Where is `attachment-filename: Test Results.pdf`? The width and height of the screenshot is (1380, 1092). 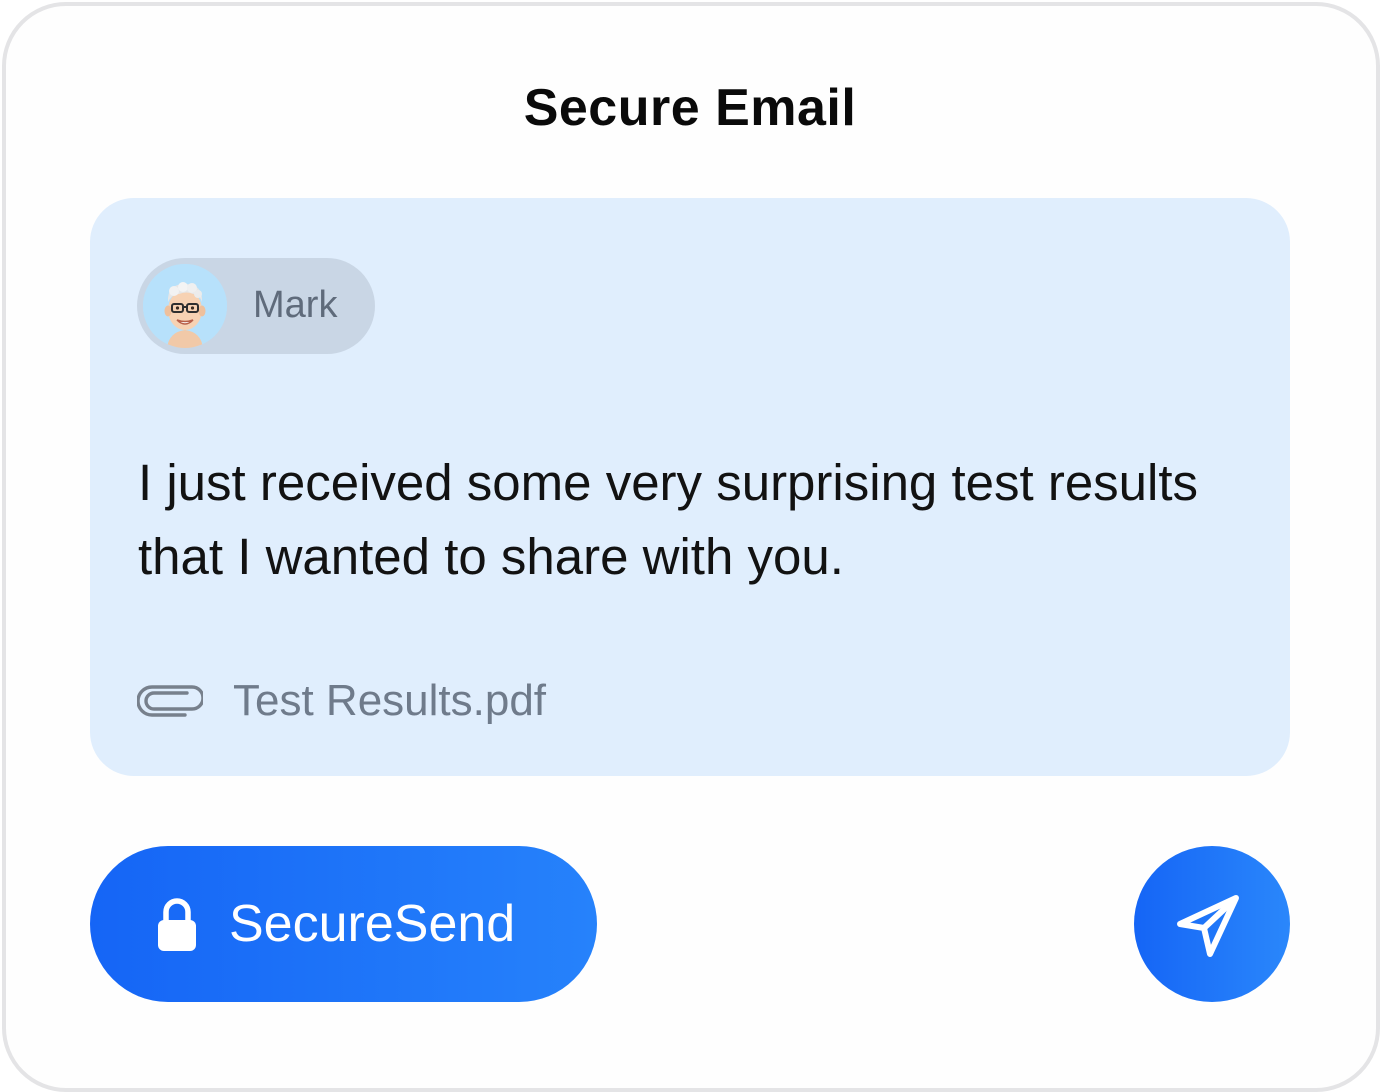
attachment-filename: Test Results.pdf is located at coordinates (389, 701).